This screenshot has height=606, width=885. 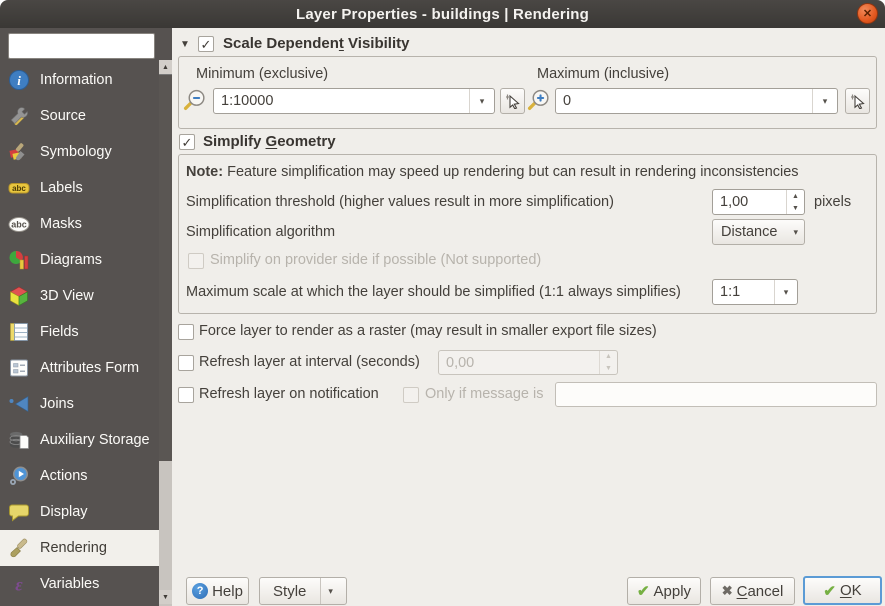 What do you see at coordinates (842, 590) in the screenshot?
I see `ok-button: ✔ OK` at bounding box center [842, 590].